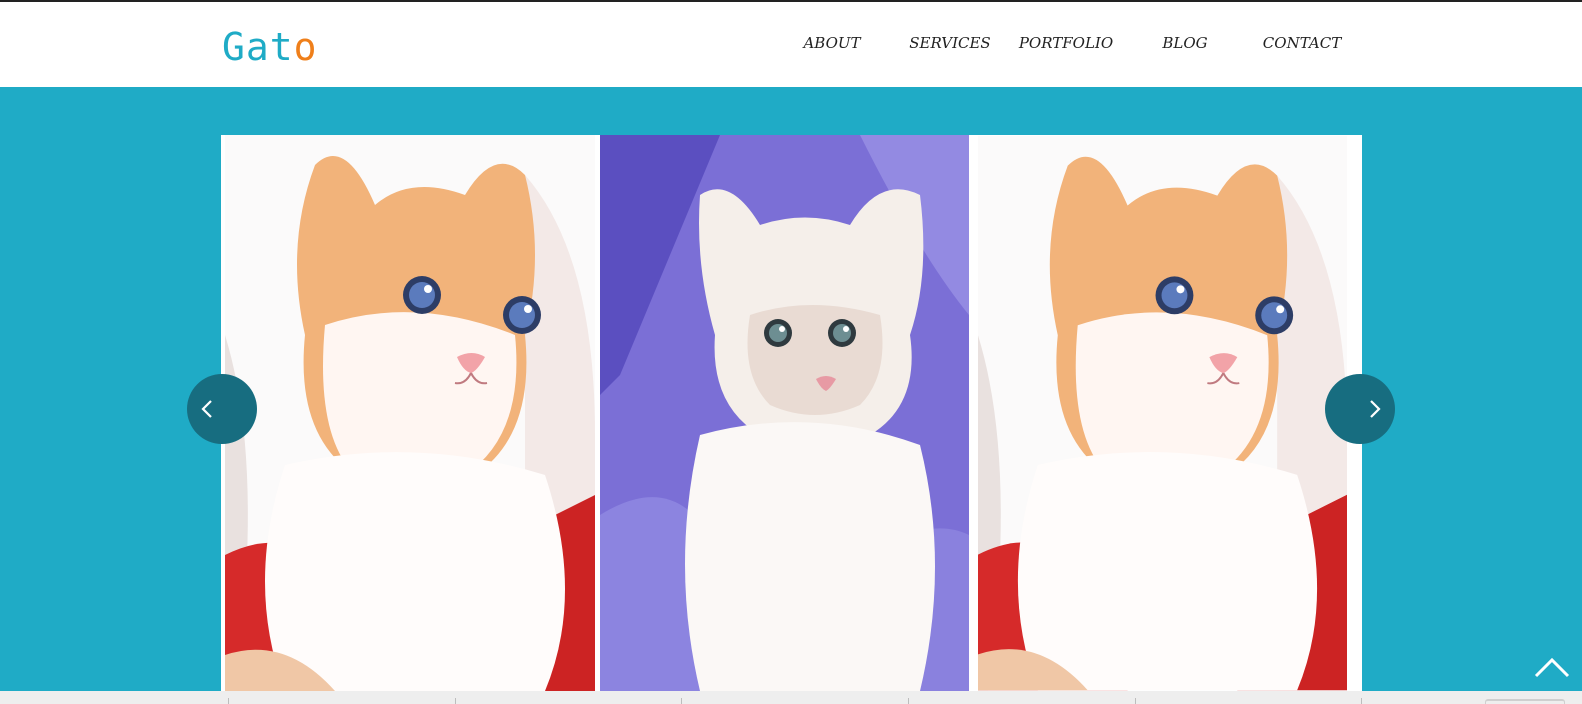 The height and width of the screenshot is (704, 1582). What do you see at coordinates (1302, 43) in the screenshot?
I see `nav-contact: CONTACT` at bounding box center [1302, 43].